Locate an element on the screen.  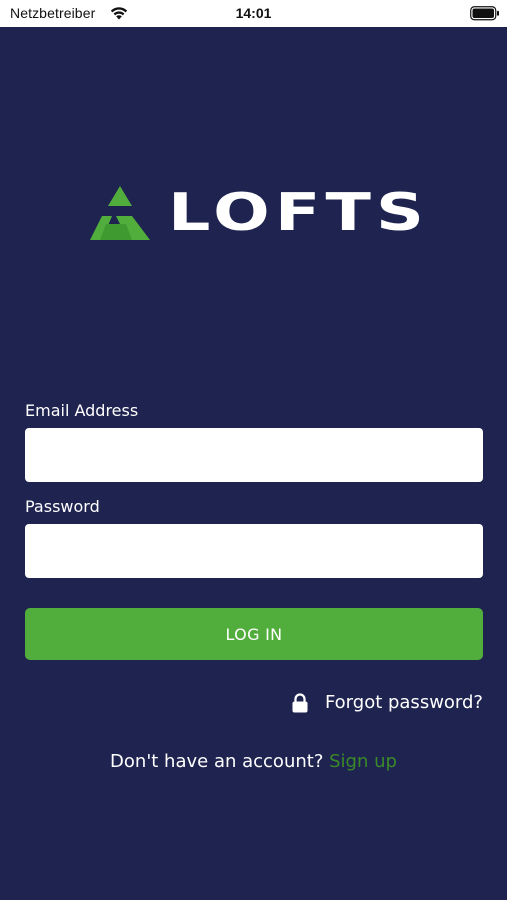
password-input is located at coordinates (254, 551).